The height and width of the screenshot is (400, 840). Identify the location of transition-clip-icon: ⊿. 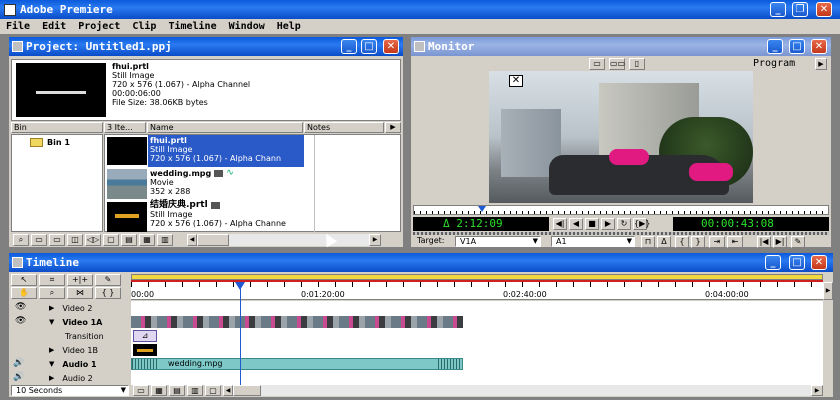
(145, 336).